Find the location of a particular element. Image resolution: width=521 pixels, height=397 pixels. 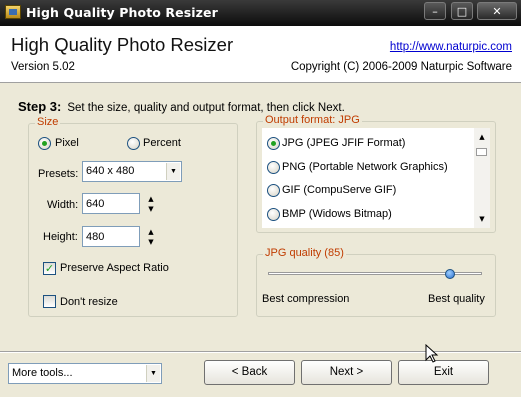

height-spinner: ▲ ▼ is located at coordinates (151, 237).